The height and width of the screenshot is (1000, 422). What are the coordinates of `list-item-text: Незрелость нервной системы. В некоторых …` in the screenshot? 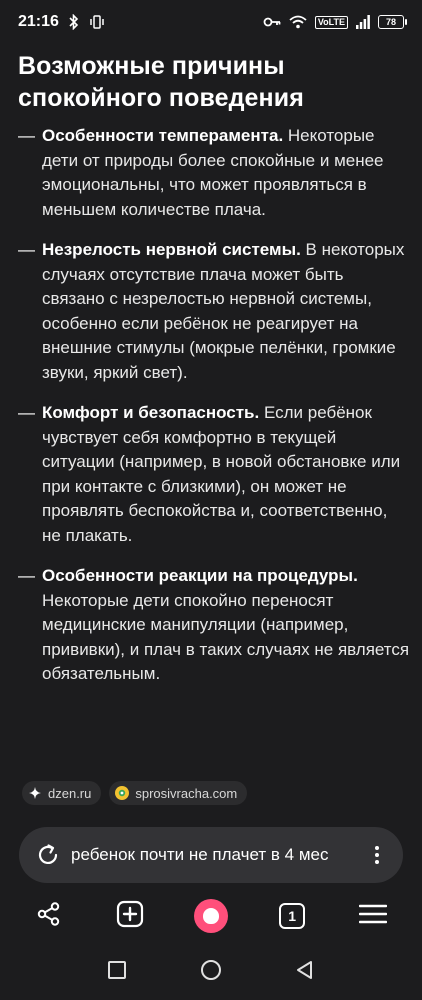 It's located at (226, 311).